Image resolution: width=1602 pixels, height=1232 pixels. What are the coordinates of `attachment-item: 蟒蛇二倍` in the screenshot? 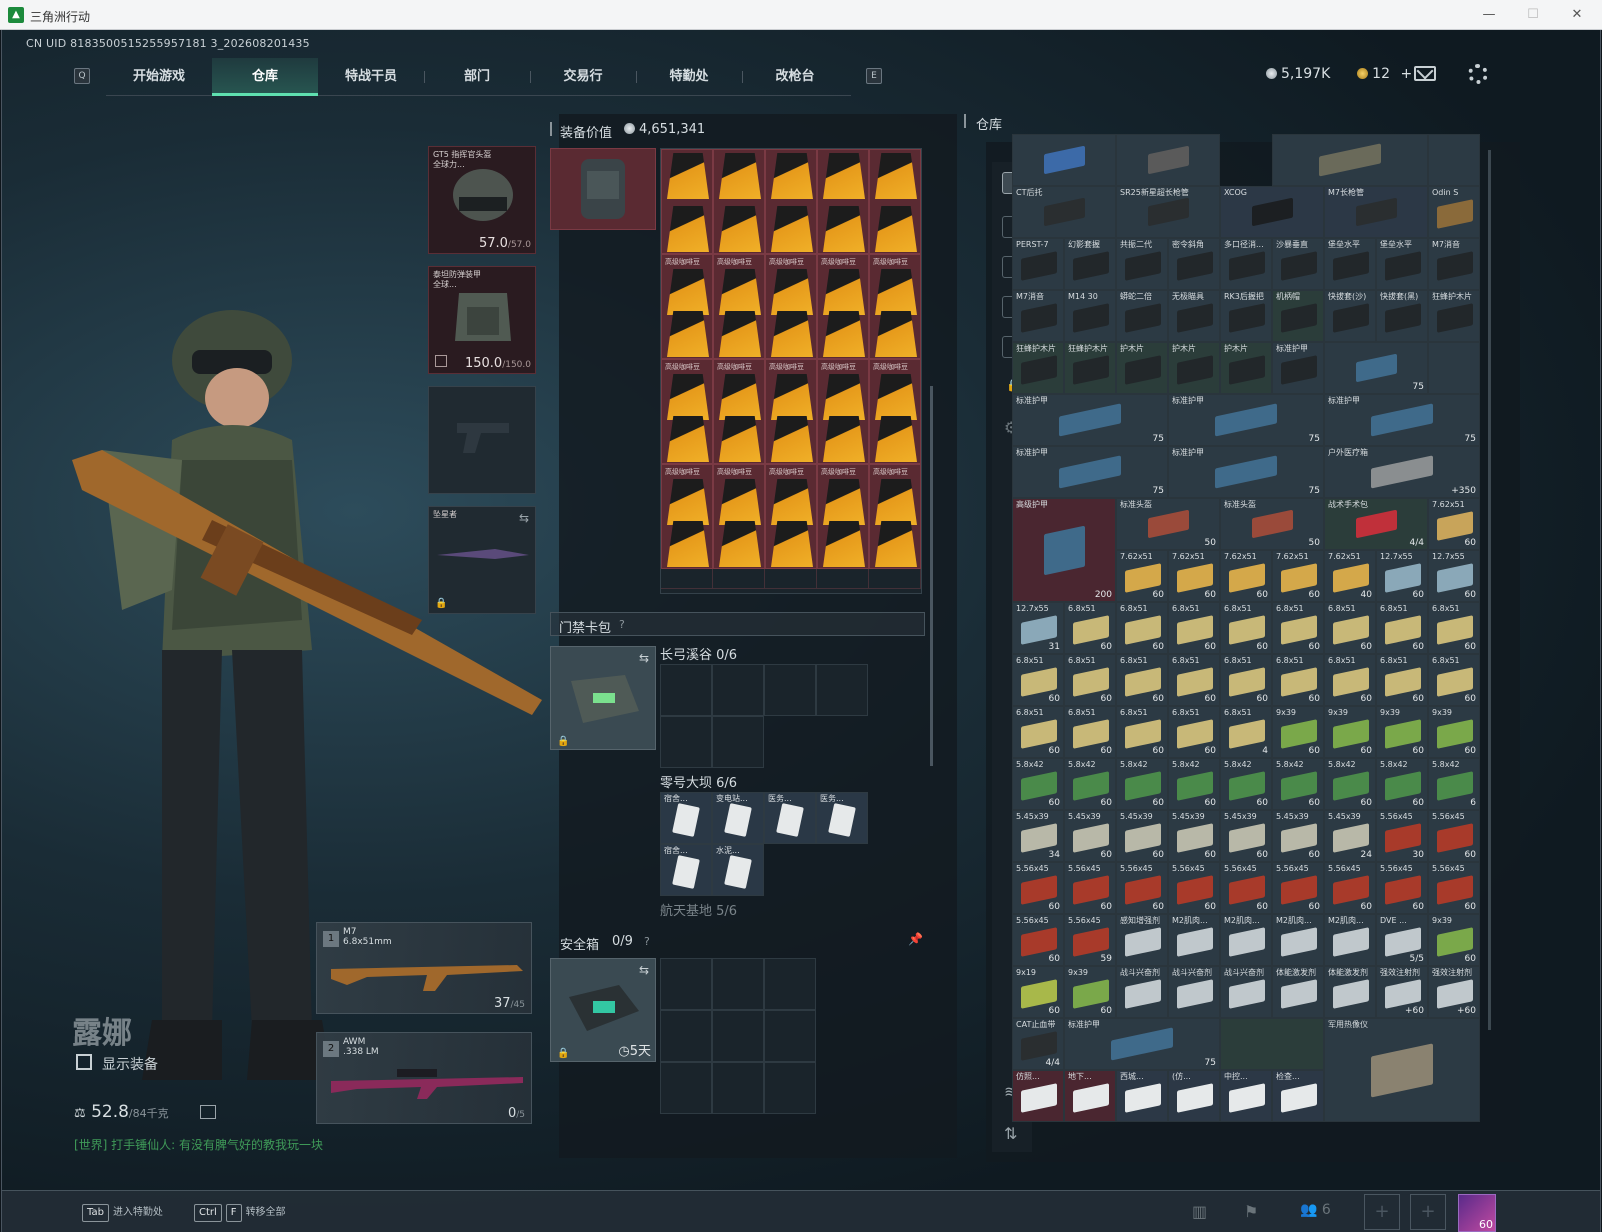 It's located at (1142, 316).